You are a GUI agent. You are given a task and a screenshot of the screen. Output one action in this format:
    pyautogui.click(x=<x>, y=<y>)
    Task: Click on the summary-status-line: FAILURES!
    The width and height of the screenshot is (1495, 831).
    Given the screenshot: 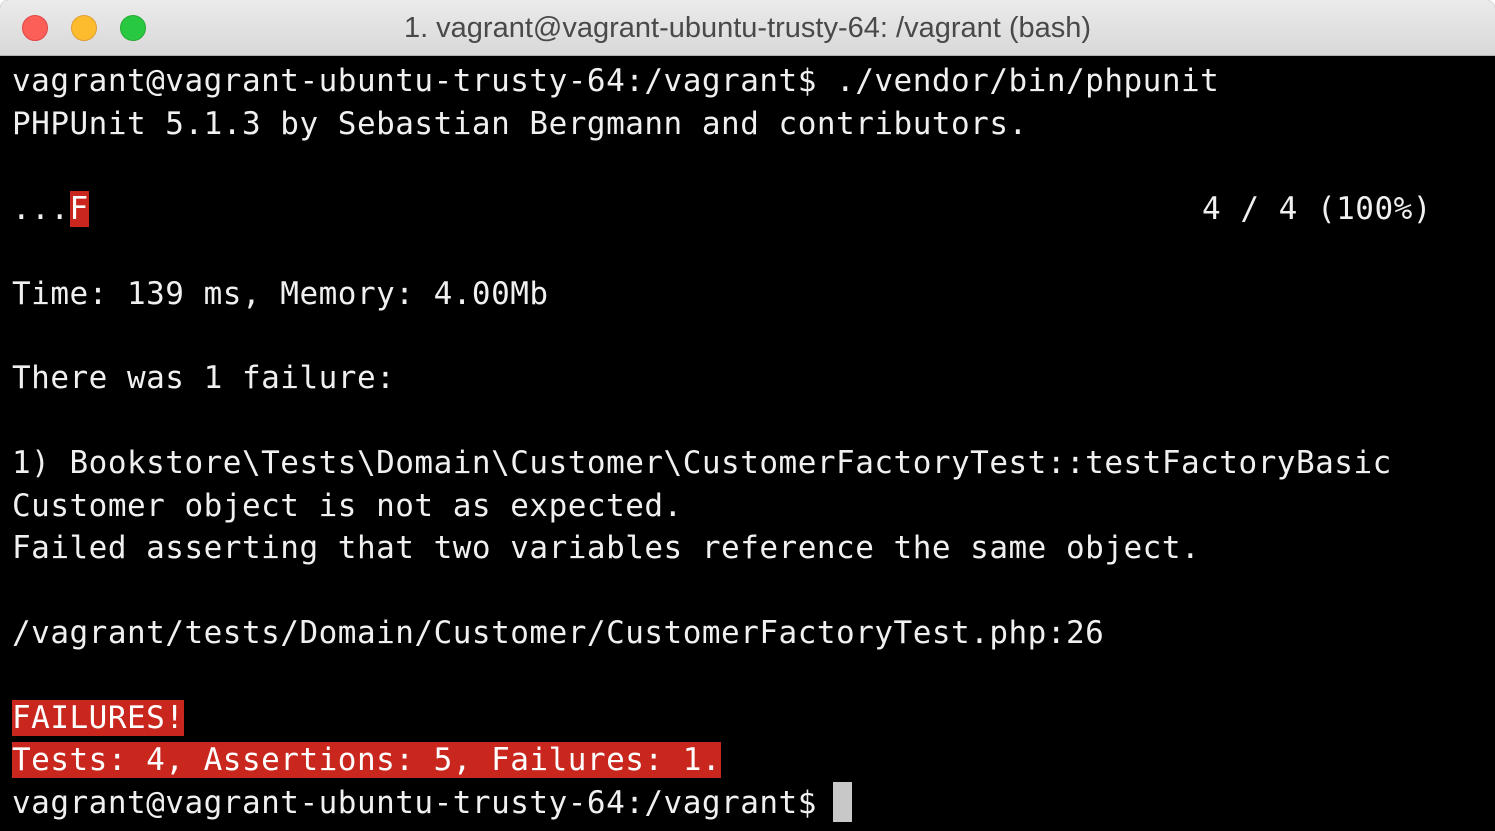 What is the action you would take?
    pyautogui.click(x=98, y=718)
    